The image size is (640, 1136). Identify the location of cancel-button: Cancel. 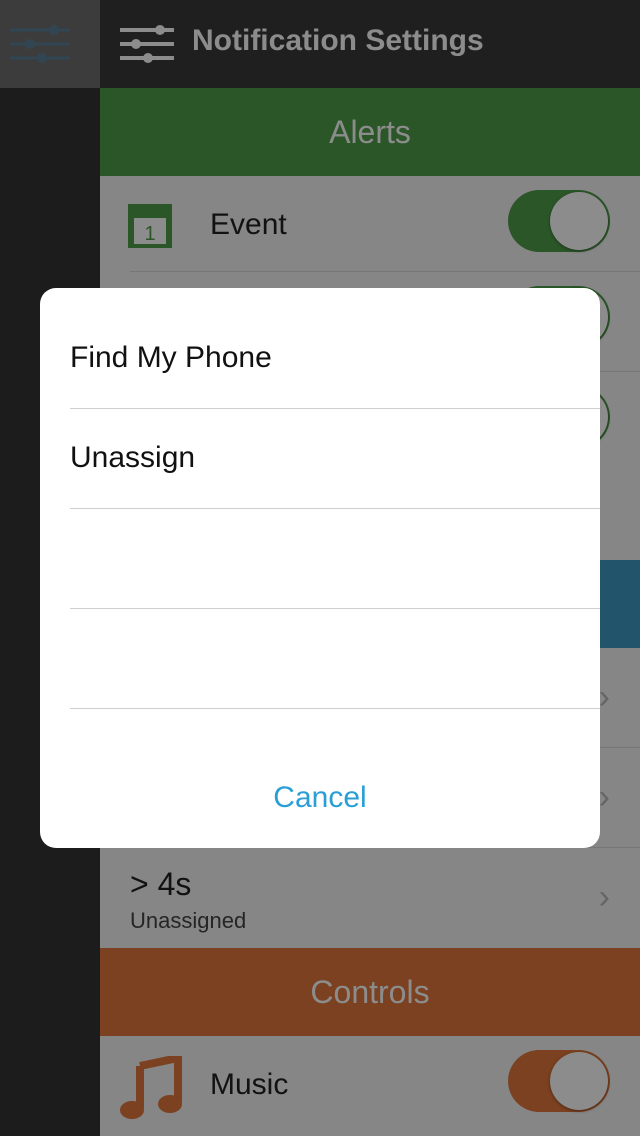
(320, 798).